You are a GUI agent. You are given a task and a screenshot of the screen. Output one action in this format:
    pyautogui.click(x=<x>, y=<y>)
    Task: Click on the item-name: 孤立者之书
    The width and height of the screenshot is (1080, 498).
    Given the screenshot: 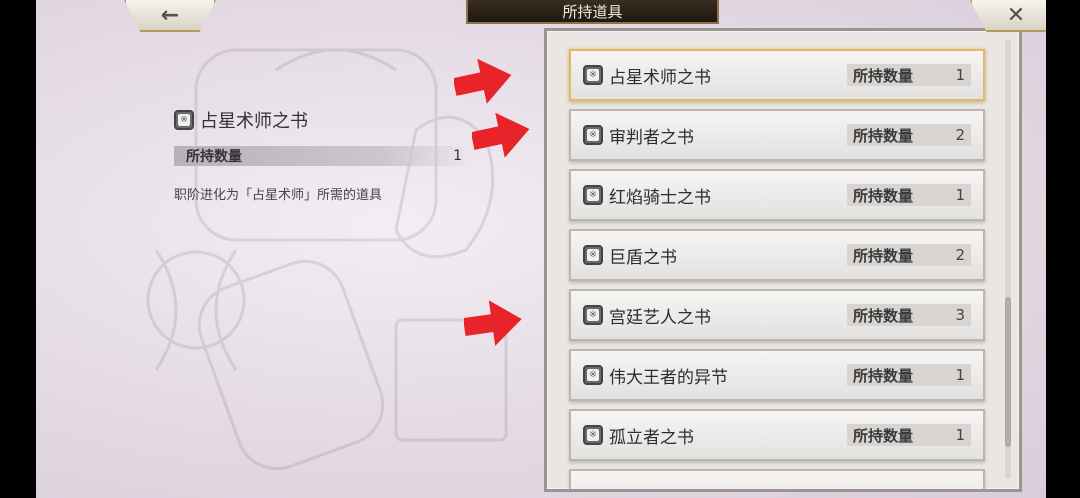 What is the action you would take?
    pyautogui.click(x=651, y=437)
    